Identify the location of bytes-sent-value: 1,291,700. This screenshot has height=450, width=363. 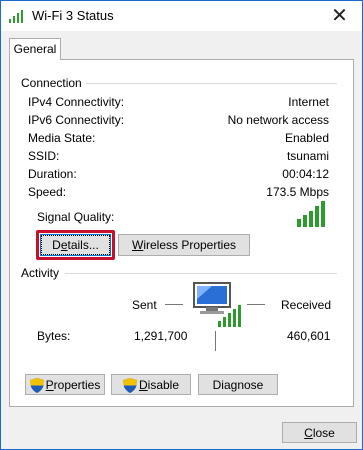
(161, 336).